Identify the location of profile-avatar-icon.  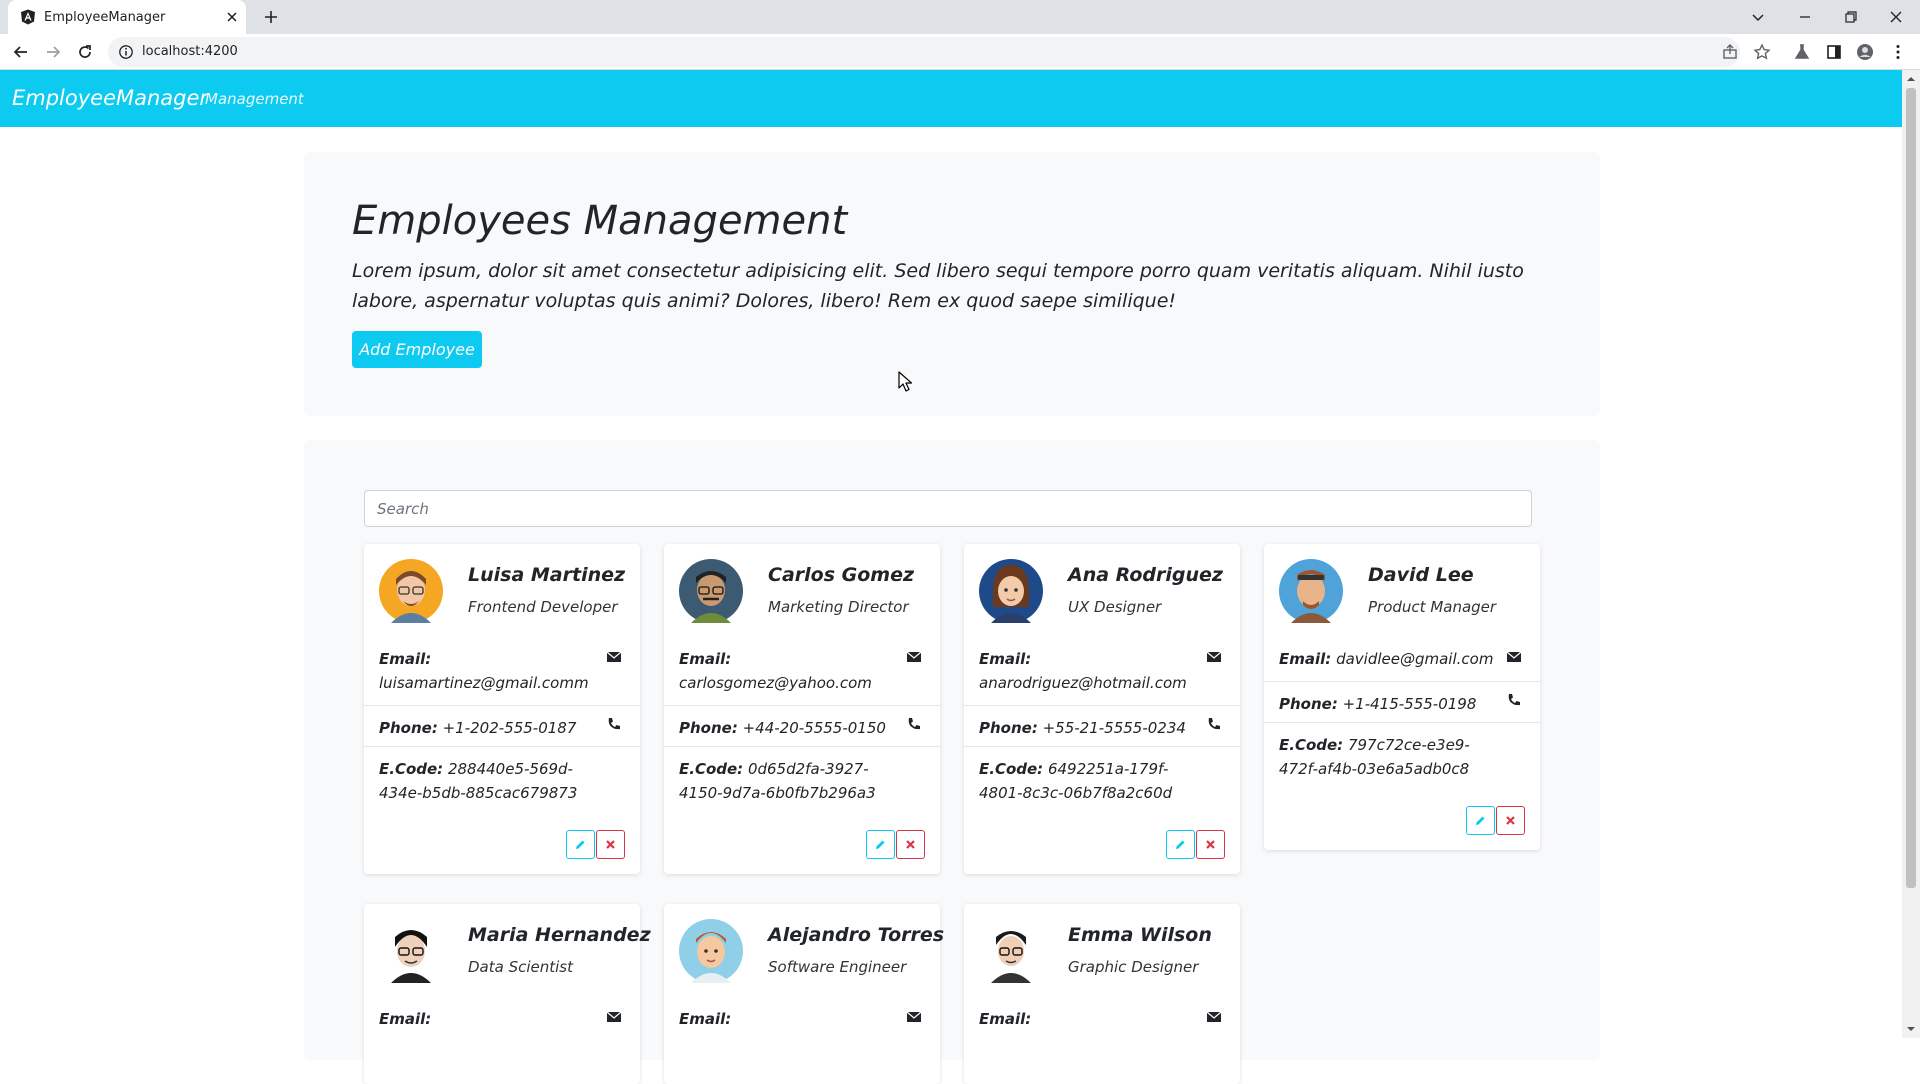
(1865, 52).